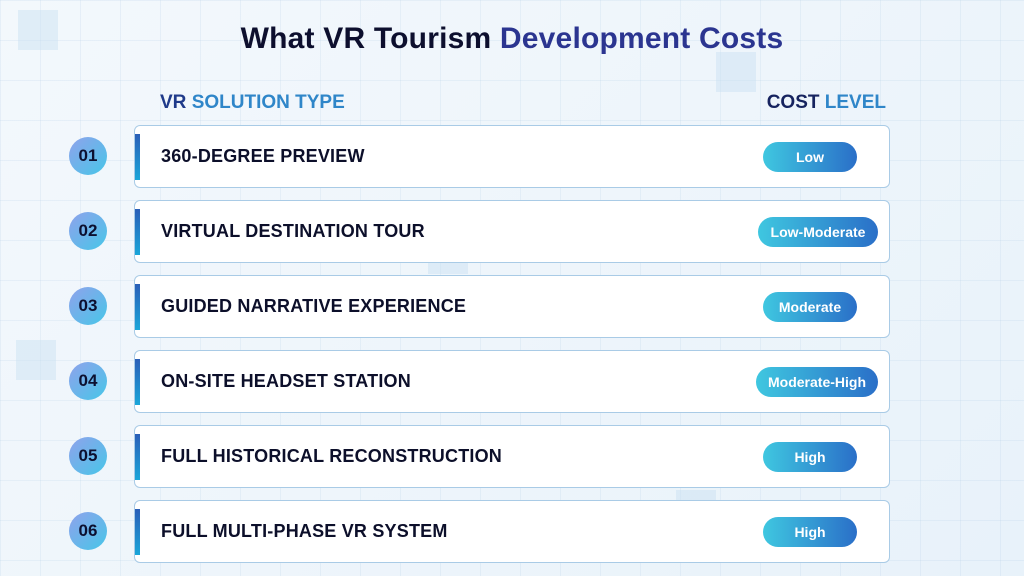  Describe the element at coordinates (304, 531) in the screenshot. I see `solution-label: FULL MULTI-PHASE VR SYSTEM` at that location.